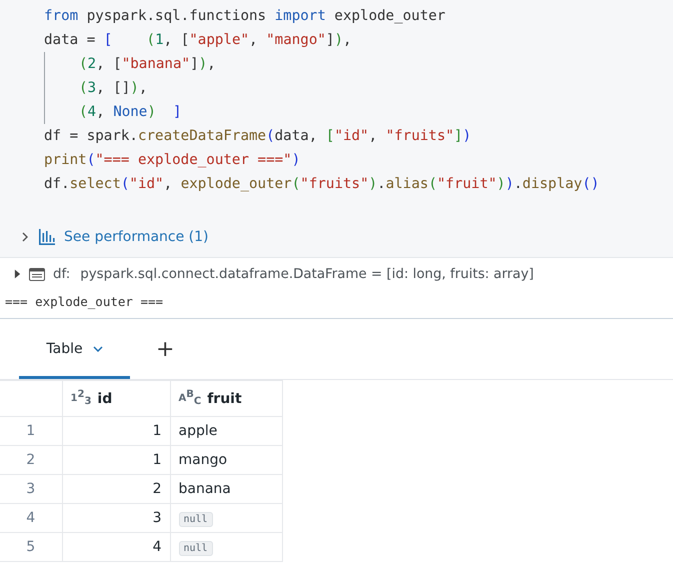 This screenshot has height=577, width=673. I want to click on row-number: 4, so click(31, 518).